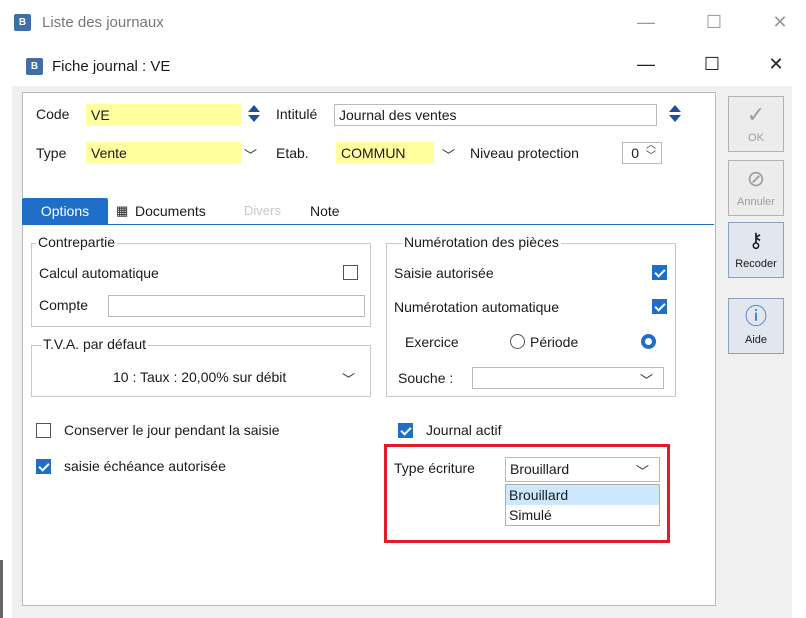  I want to click on recoder-button: ⚷ Recoder, so click(756, 250).